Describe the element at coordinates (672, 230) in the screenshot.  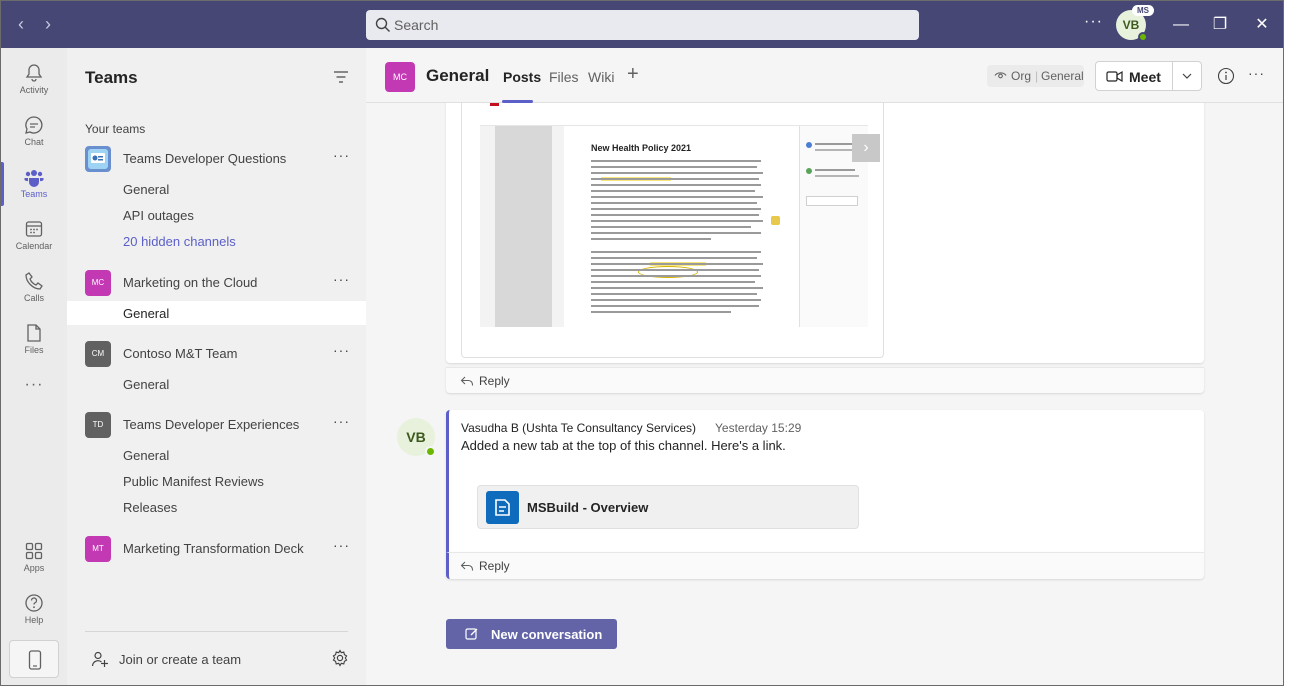
I see `document-preview: New Health Policy 2021 ›` at that location.